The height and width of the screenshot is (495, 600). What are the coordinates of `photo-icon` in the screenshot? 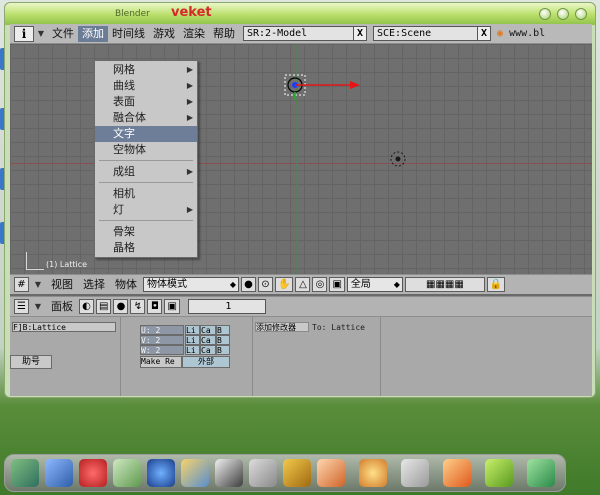 It's located at (263, 473).